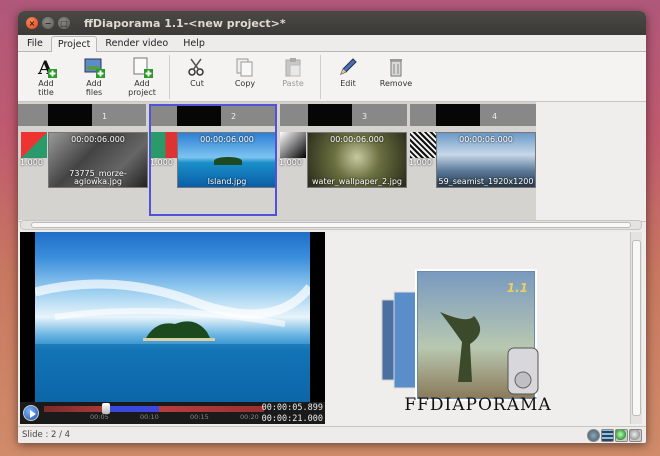 The height and width of the screenshot is (456, 660). Describe the element at coordinates (105, 116) in the screenshot. I see `slide-number: 1` at that location.